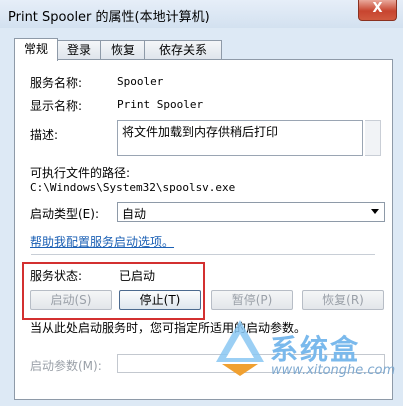  What do you see at coordinates (183, 49) in the screenshot?
I see `tab-dependencies: 依存关系` at bounding box center [183, 49].